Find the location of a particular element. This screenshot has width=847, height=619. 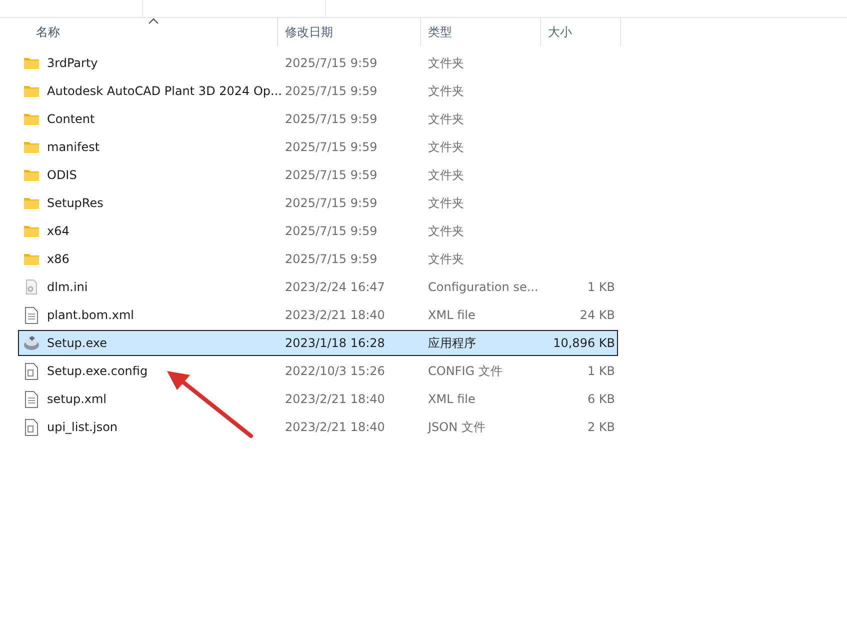

file-type: CONFIG 文件 is located at coordinates (465, 371).